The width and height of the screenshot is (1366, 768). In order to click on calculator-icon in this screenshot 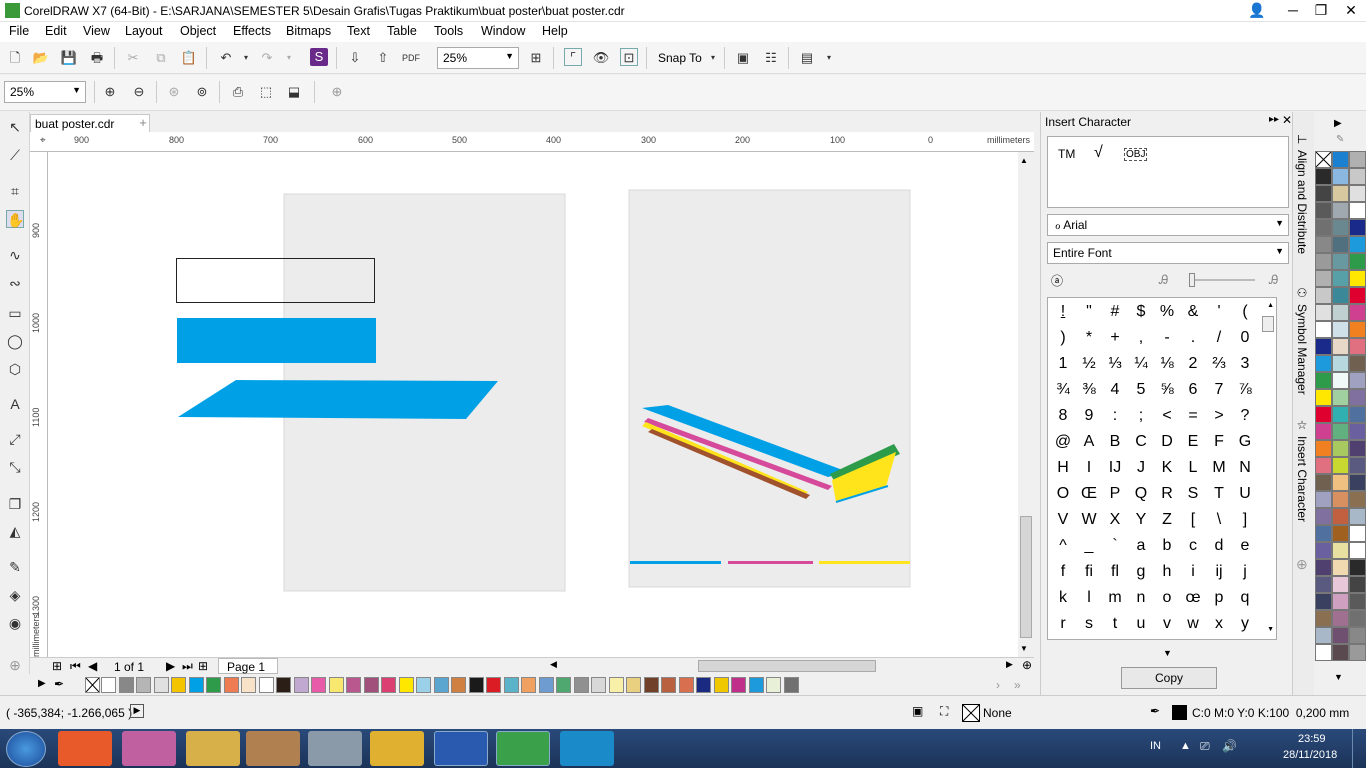, I will do `click(335, 748)`.